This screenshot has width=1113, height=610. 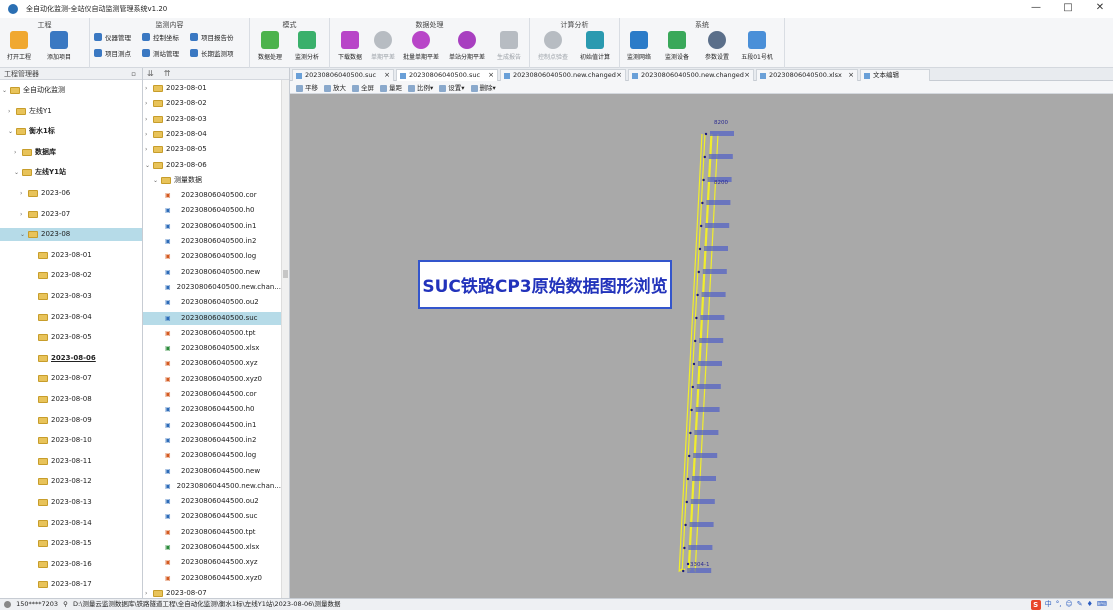 I want to click on monitor-device-button: 监测设备, so click(x=677, y=46).